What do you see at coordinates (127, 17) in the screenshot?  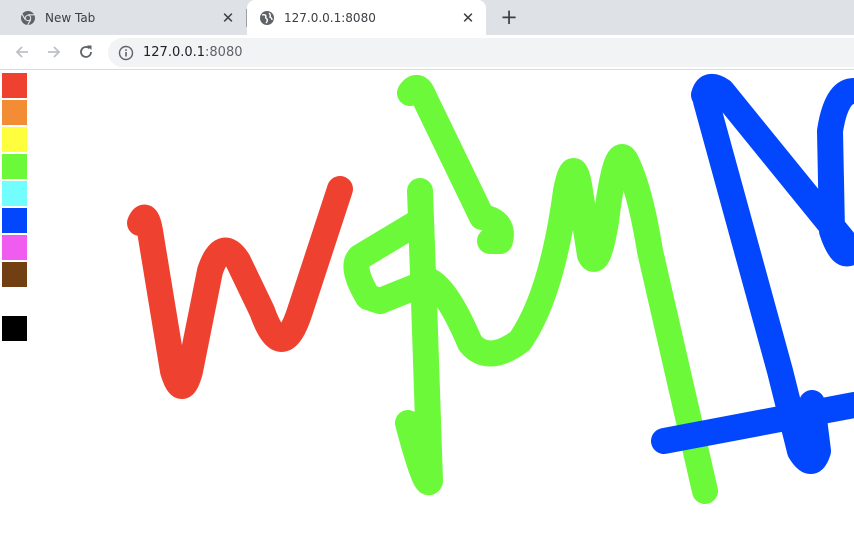 I see `tab-new-tab: New Tab ✕` at bounding box center [127, 17].